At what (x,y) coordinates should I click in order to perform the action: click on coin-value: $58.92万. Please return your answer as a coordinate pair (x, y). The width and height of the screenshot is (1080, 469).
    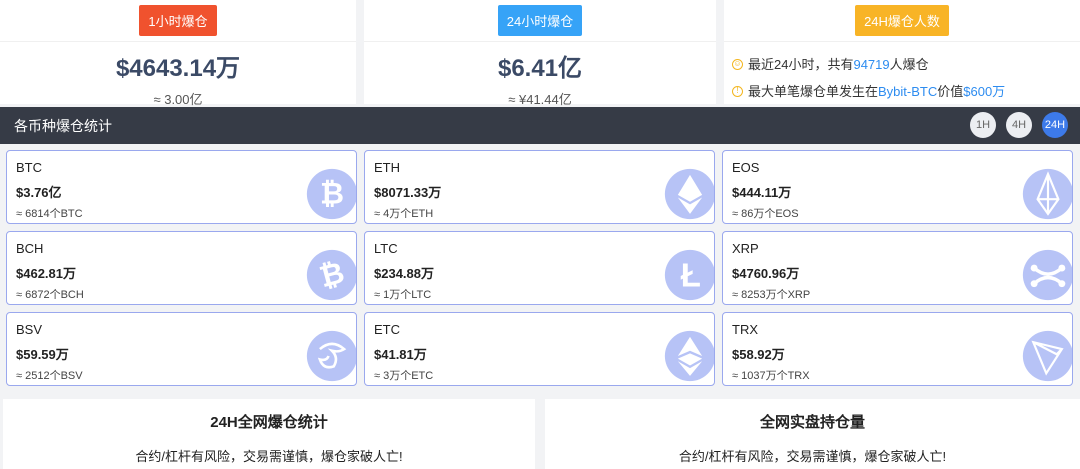
    Looking at the image, I should click on (758, 354).